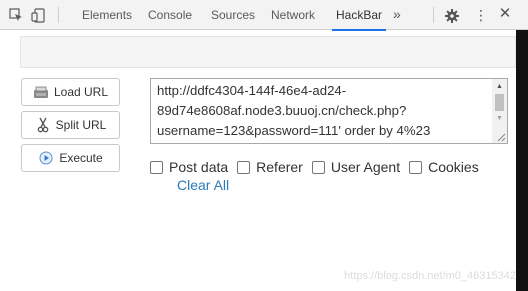  I want to click on scroll-up-arrow-icon: ▲, so click(499, 86).